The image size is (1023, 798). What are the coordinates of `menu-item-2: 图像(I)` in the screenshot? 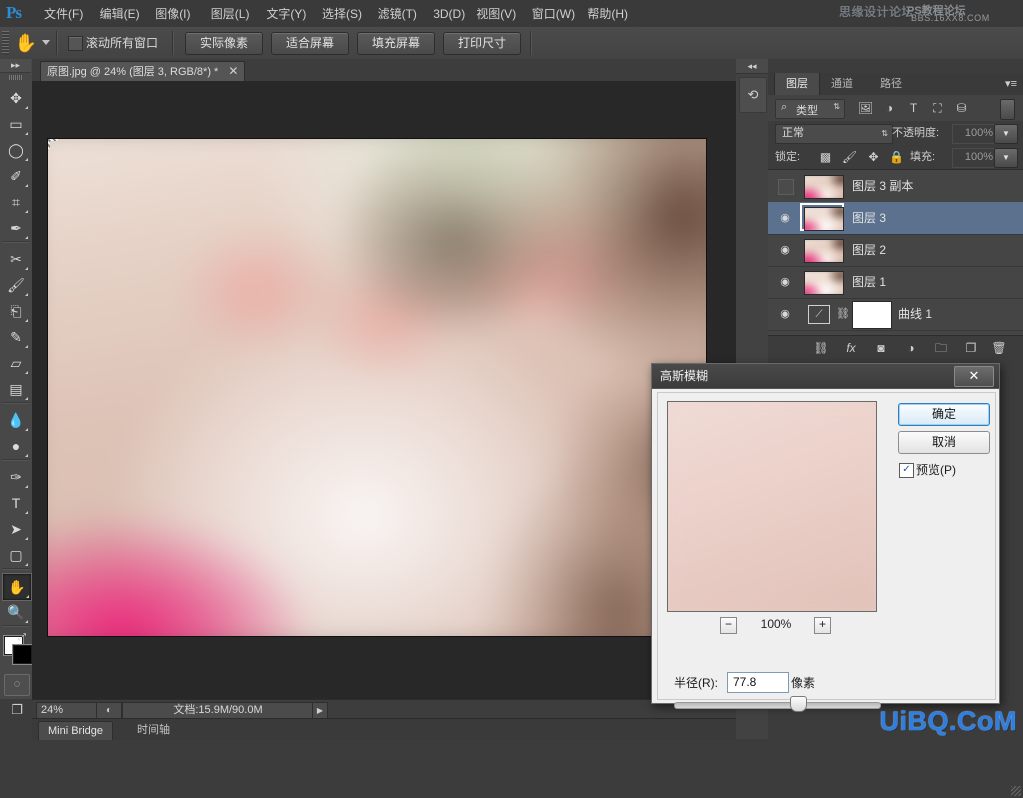 It's located at (172, 14).